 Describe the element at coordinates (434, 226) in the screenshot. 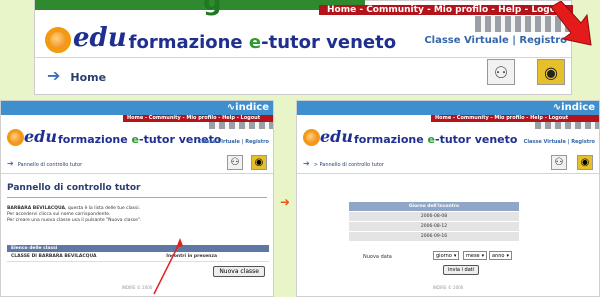

I see `table-row: 2006-08-12` at that location.